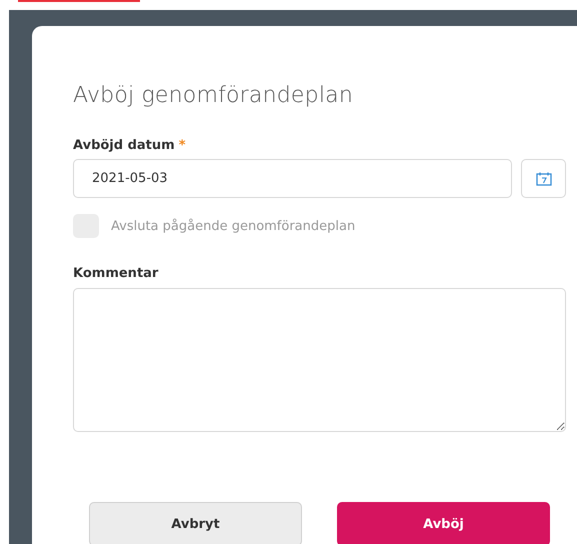  What do you see at coordinates (195, 523) in the screenshot?
I see `cancel-button: Avbryt` at bounding box center [195, 523].